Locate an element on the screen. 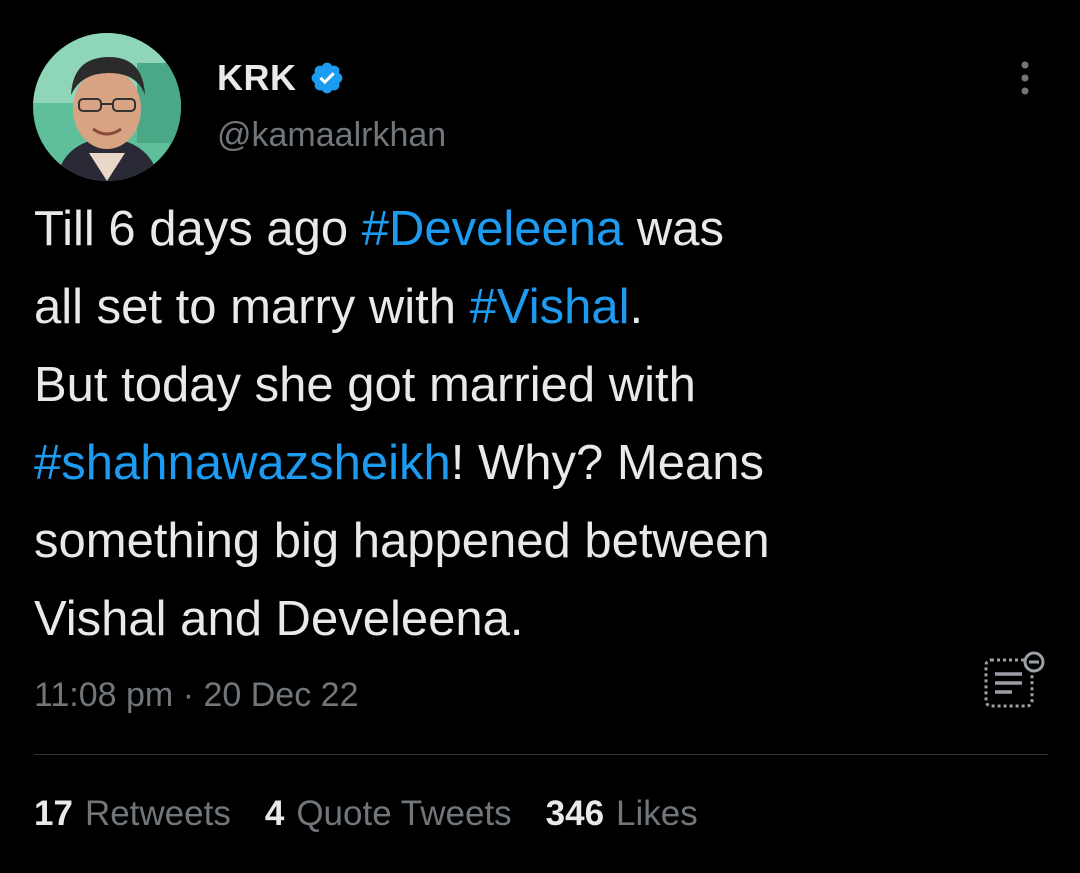 The height and width of the screenshot is (873, 1080). author-handle: @kamaalrkhan is located at coordinates (331, 135).